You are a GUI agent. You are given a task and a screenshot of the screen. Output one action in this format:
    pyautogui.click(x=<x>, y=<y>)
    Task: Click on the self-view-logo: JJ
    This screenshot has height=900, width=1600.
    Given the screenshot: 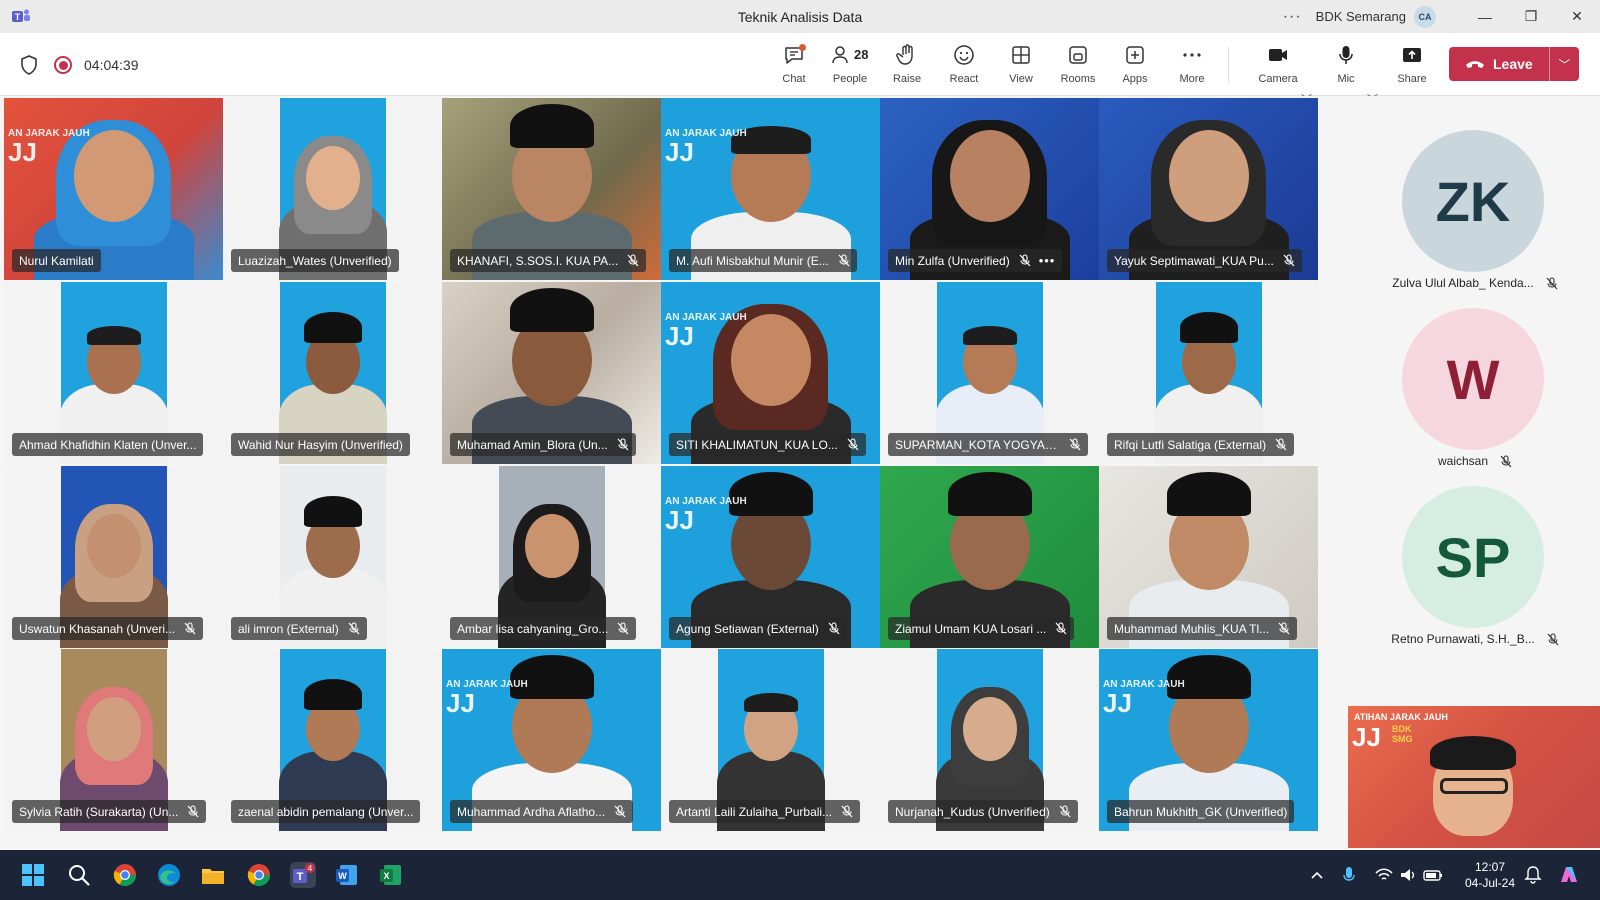 What is the action you would take?
    pyautogui.click(x=1366, y=737)
    